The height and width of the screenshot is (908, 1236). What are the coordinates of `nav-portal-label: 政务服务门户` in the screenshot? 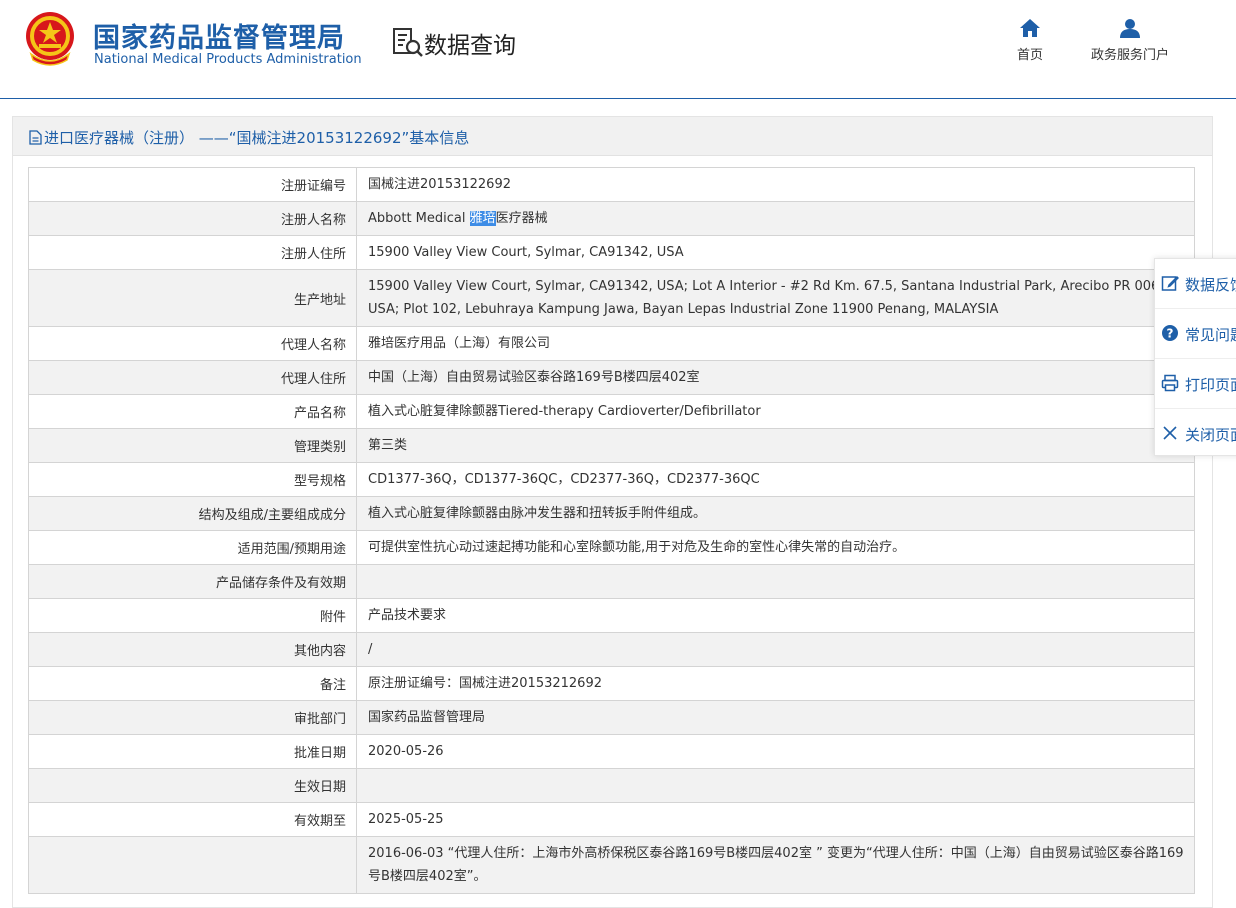 It's located at (1129, 55).